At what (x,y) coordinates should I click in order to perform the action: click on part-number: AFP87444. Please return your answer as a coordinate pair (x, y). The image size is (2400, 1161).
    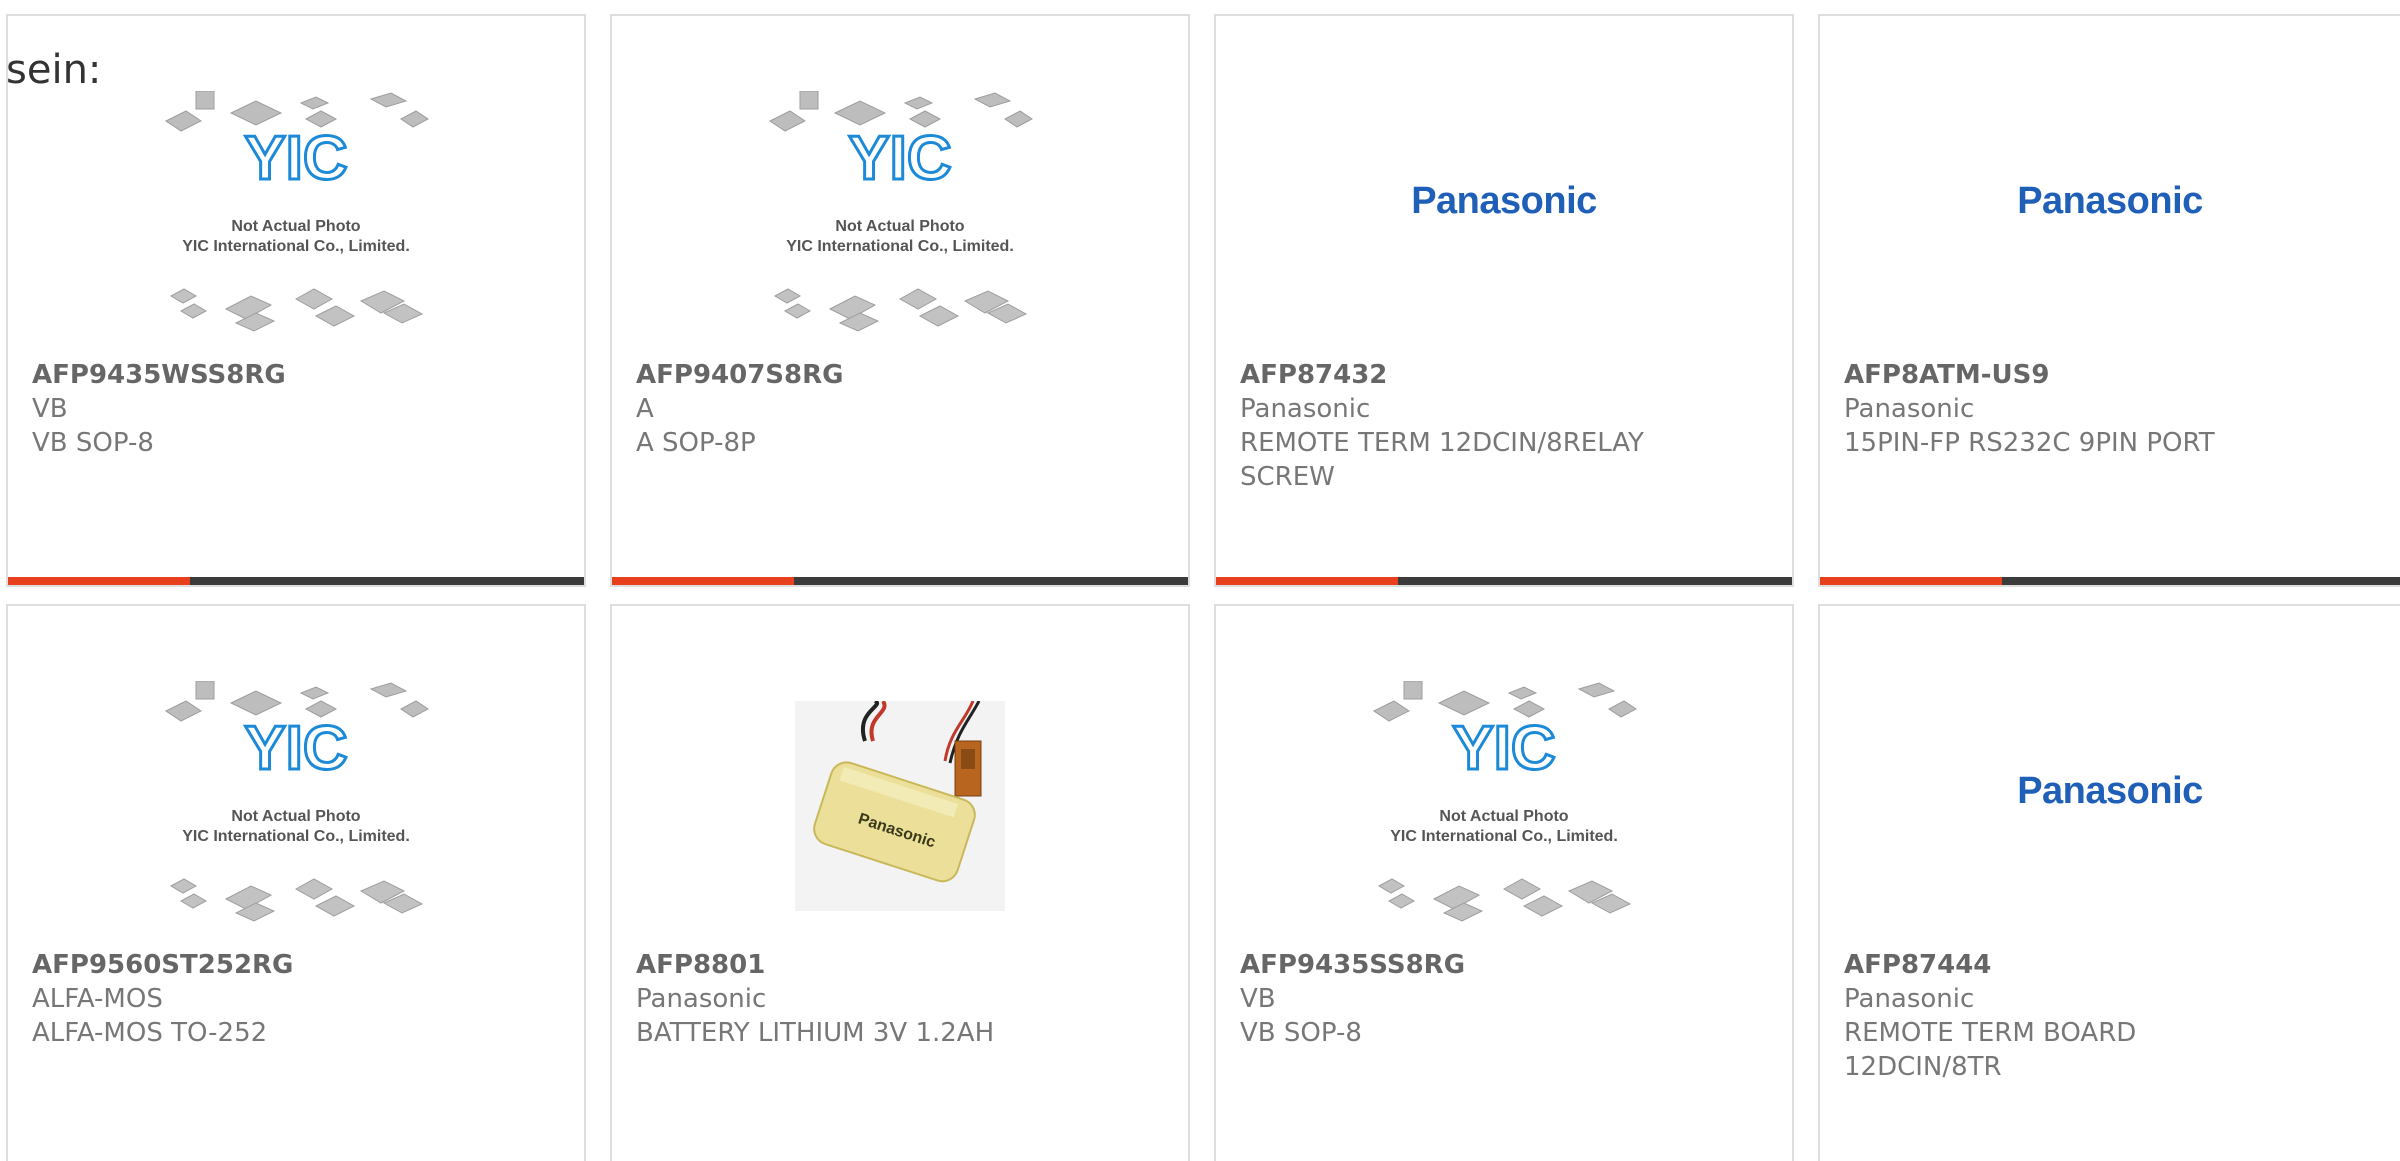
    Looking at the image, I should click on (2110, 965).